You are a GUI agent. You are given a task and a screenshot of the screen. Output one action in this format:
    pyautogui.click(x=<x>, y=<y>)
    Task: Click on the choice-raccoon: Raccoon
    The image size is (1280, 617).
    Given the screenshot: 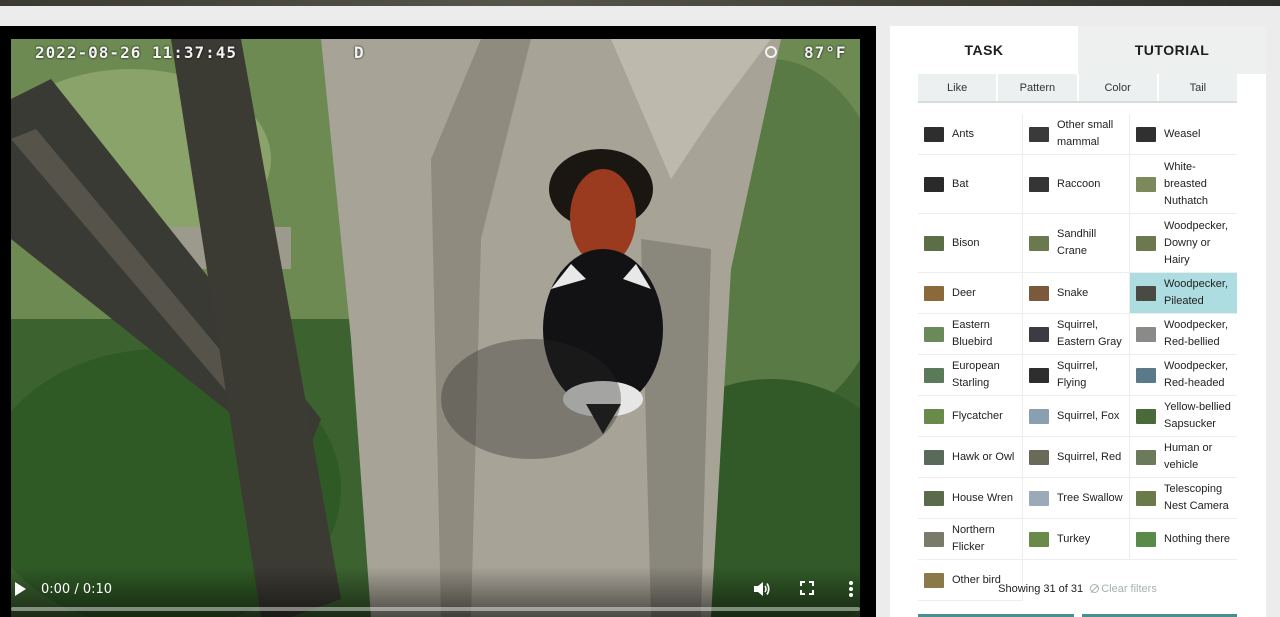 What is the action you would take?
    pyautogui.click(x=1076, y=184)
    